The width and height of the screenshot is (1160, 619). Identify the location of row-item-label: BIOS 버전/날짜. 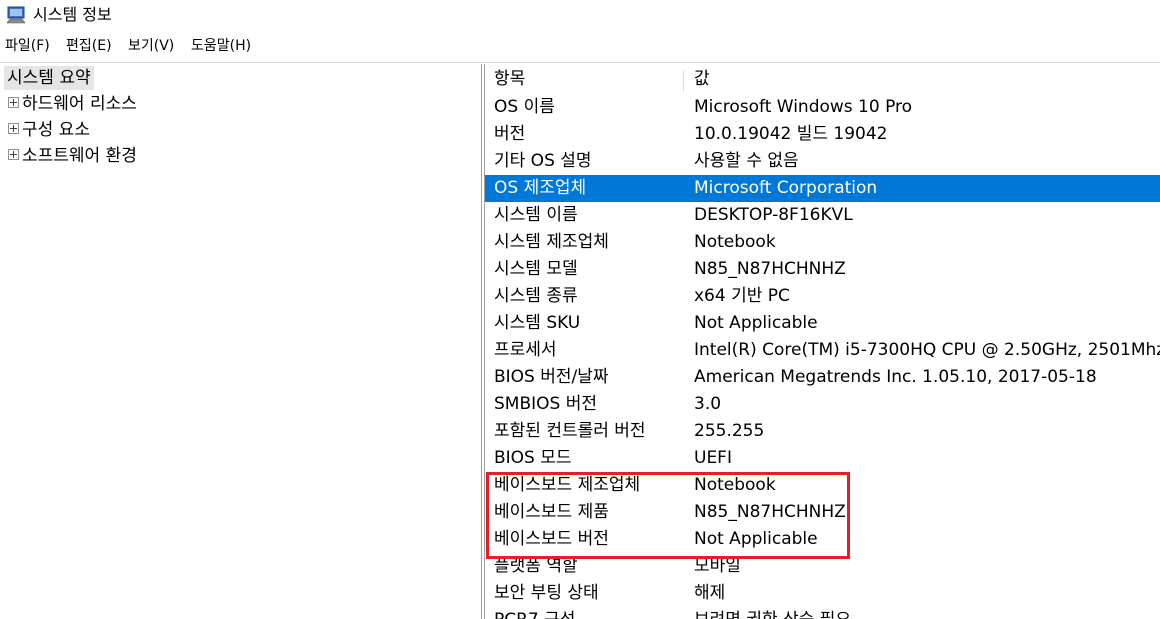
(551, 377).